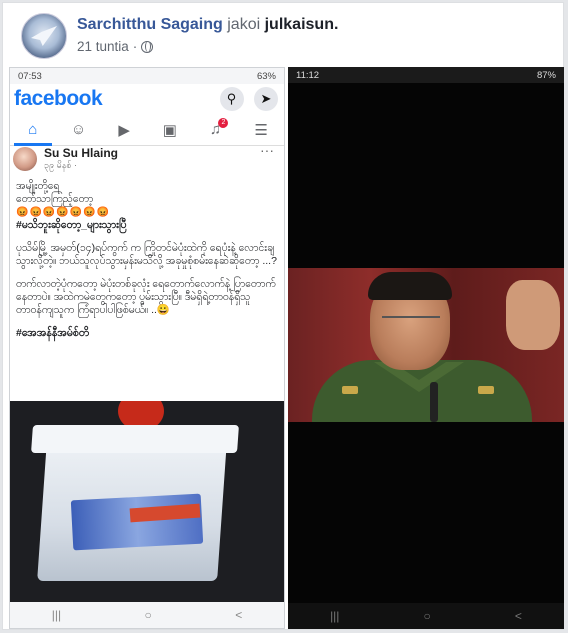 Image resolution: width=568 pixels, height=633 pixels. I want to click on shoulder-badge-left, so click(350, 390).